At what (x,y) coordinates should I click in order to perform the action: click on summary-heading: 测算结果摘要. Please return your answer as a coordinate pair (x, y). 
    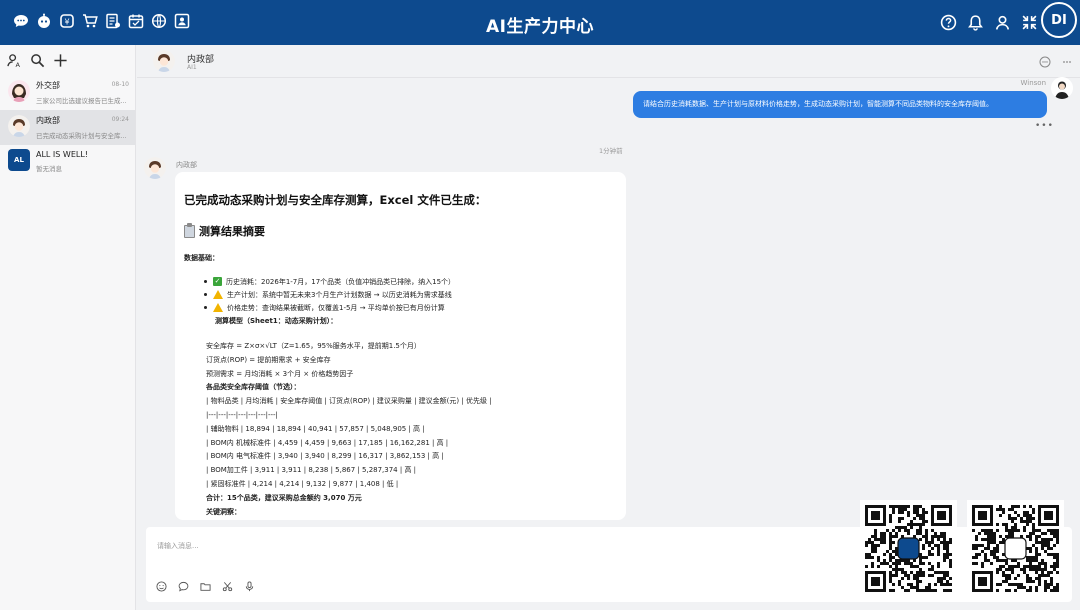
    Looking at the image, I should click on (400, 230).